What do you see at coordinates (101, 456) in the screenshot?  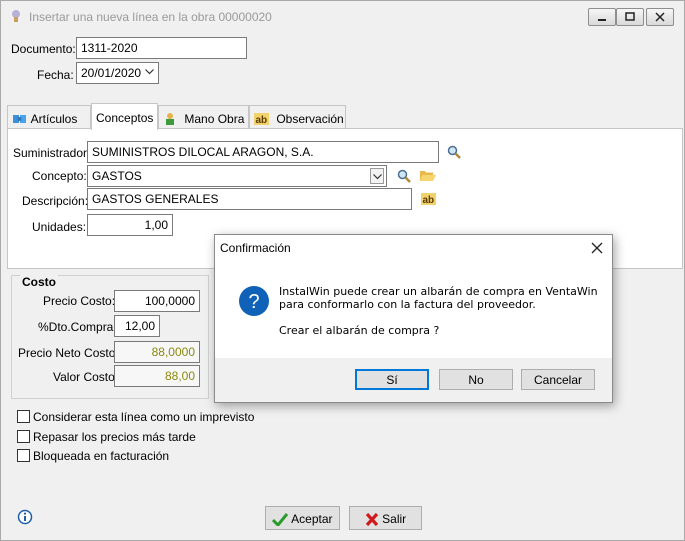 I see `bloqueada-facturacion-label: Bloqueada en facturación` at bounding box center [101, 456].